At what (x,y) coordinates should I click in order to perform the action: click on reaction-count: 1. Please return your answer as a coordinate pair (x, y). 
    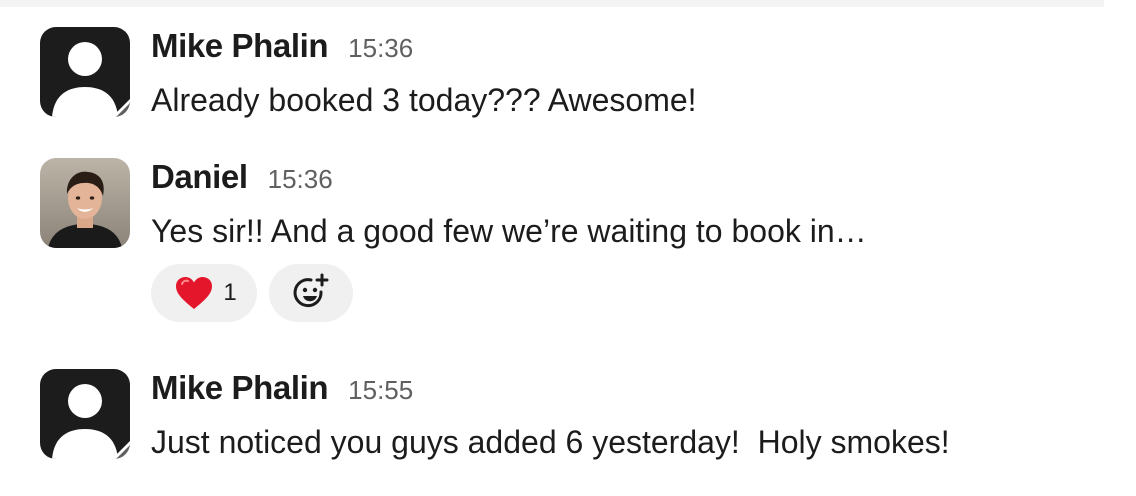
    Looking at the image, I should click on (230, 292).